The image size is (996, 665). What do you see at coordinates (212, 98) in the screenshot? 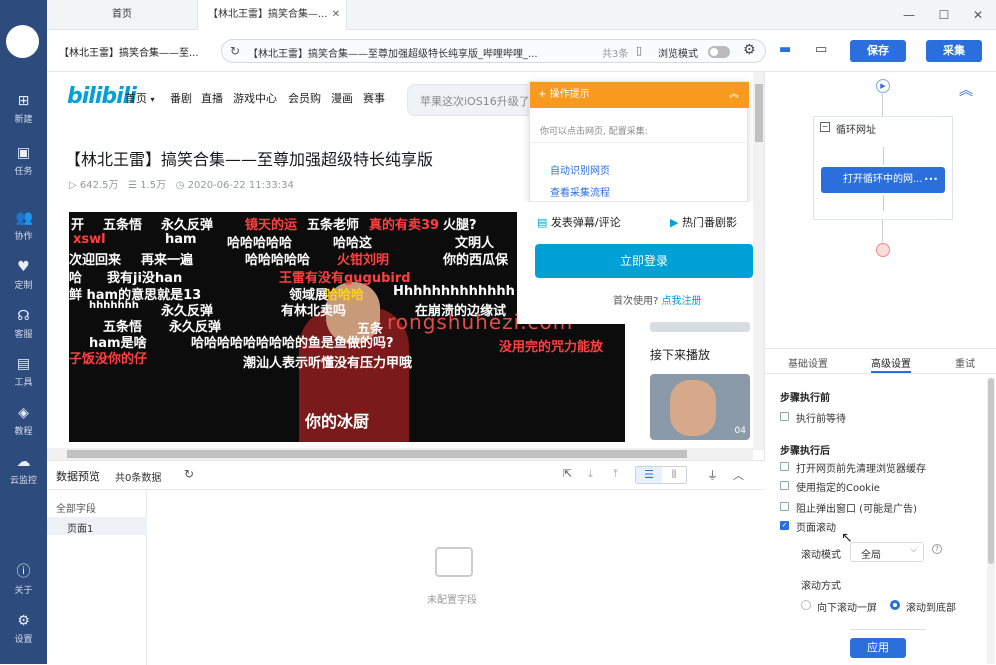
I see `nav-live: 直播` at bounding box center [212, 98].